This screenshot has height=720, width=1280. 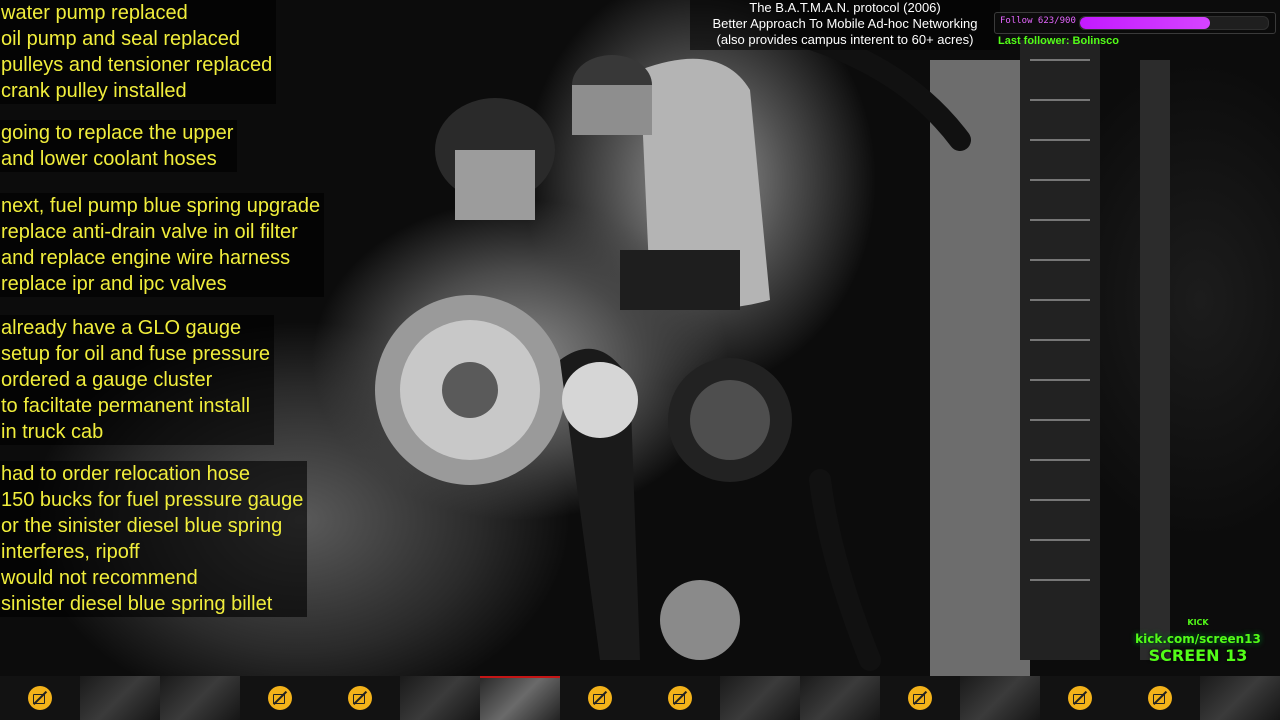 What do you see at coordinates (121, 328) in the screenshot?
I see `note-line: already have a GLO gauge` at bounding box center [121, 328].